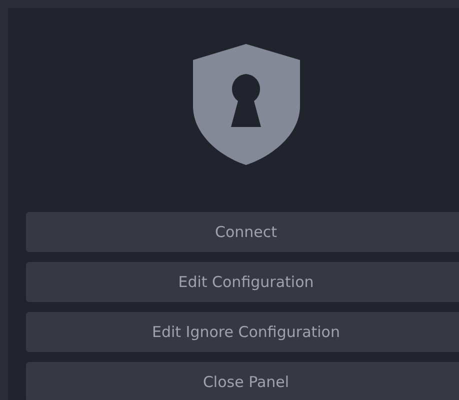 The height and width of the screenshot is (400, 459). Describe the element at coordinates (242, 332) in the screenshot. I see `panel-button: Edit Ignore Configuration` at that location.